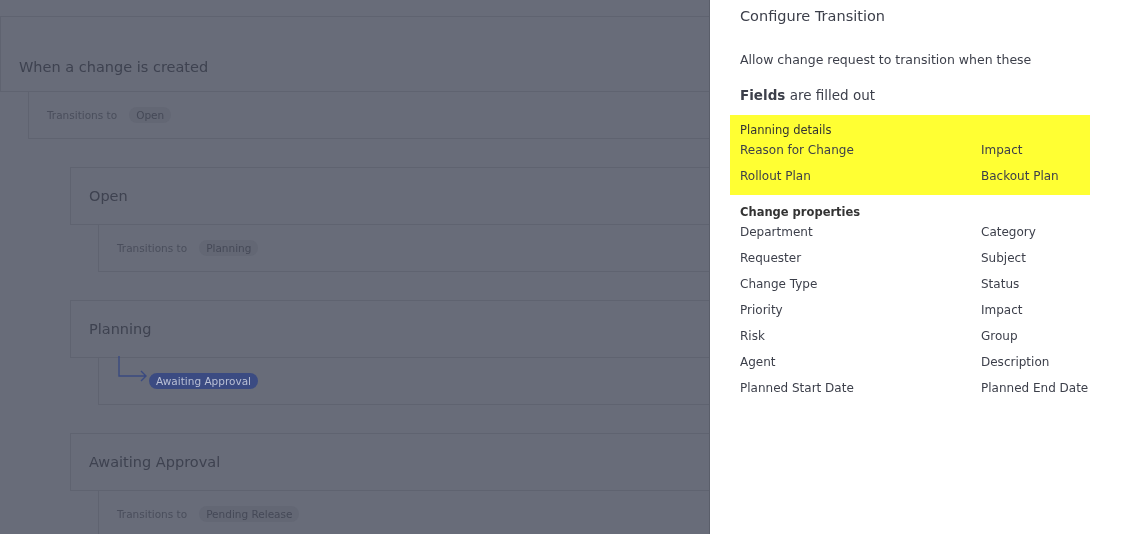  Describe the element at coordinates (860, 362) in the screenshot. I see `field-name: Agent` at that location.